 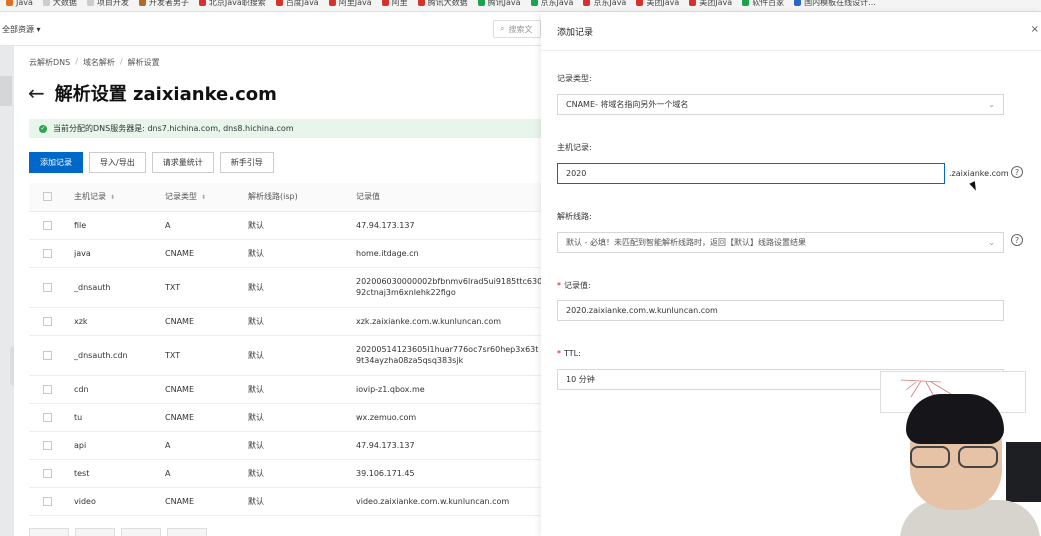 What do you see at coordinates (119, 287) in the screenshot?
I see `cell-host: _dnsauth` at bounding box center [119, 287].